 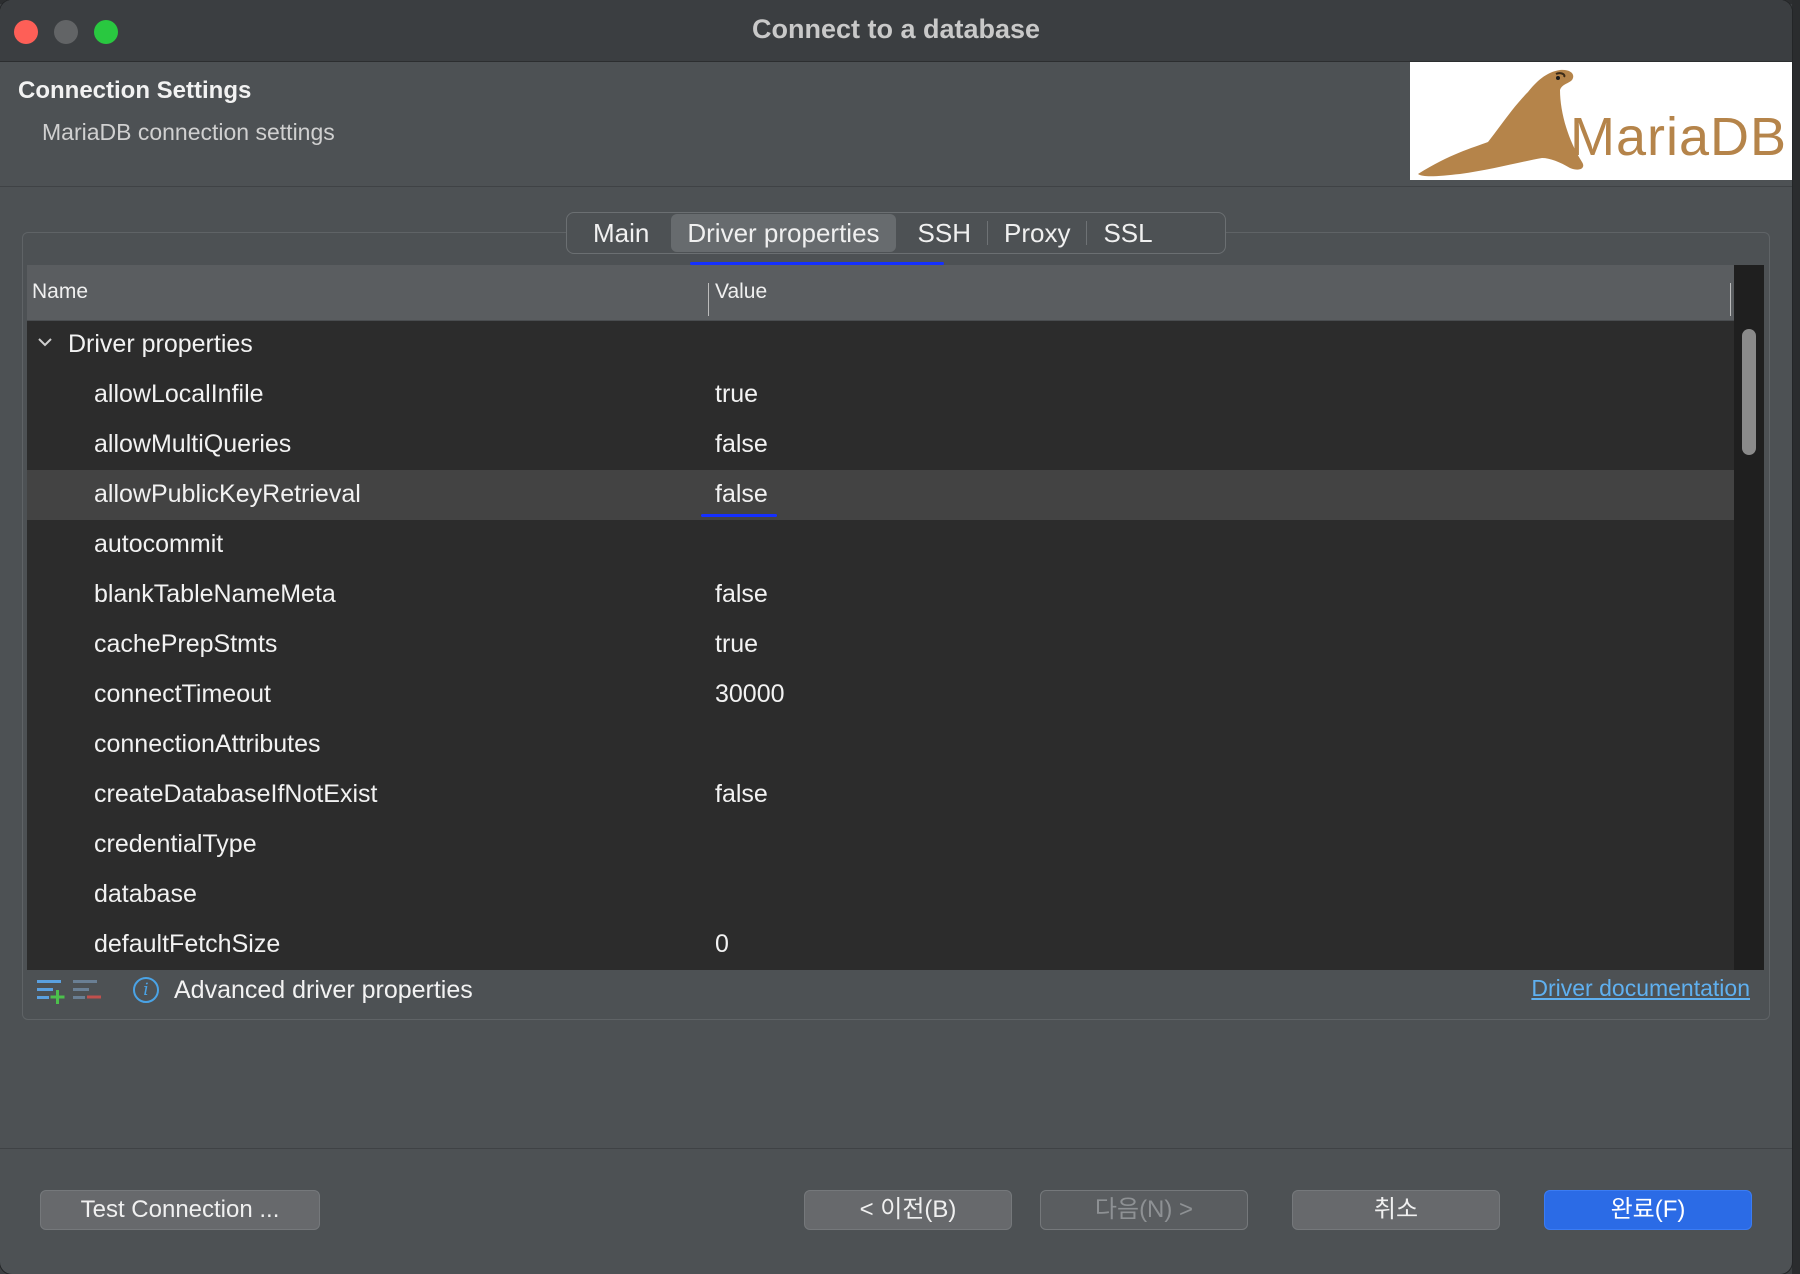 What do you see at coordinates (783, 233) in the screenshot?
I see `tab-driver-properties: Driver properties` at bounding box center [783, 233].